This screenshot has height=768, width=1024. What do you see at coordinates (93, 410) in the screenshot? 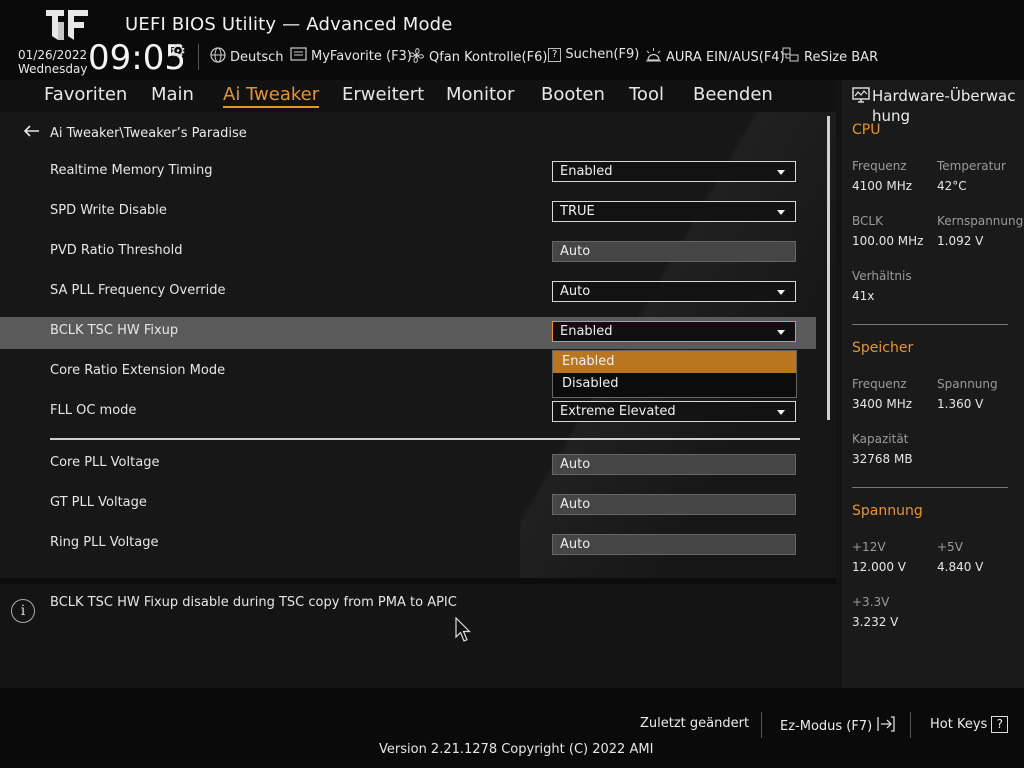
I see `setting-label: FLL OC mode` at bounding box center [93, 410].